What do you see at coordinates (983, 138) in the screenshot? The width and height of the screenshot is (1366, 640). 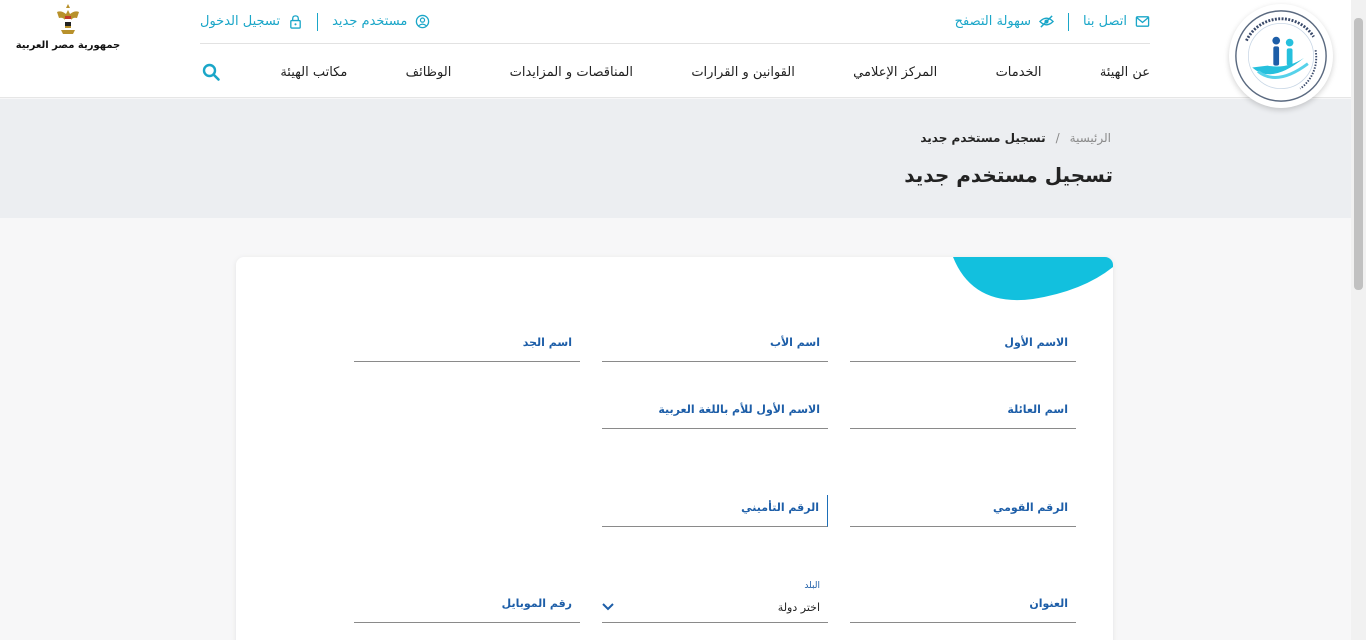 I see `breadcrumb-current: تسجيل مستخدم جديد` at bounding box center [983, 138].